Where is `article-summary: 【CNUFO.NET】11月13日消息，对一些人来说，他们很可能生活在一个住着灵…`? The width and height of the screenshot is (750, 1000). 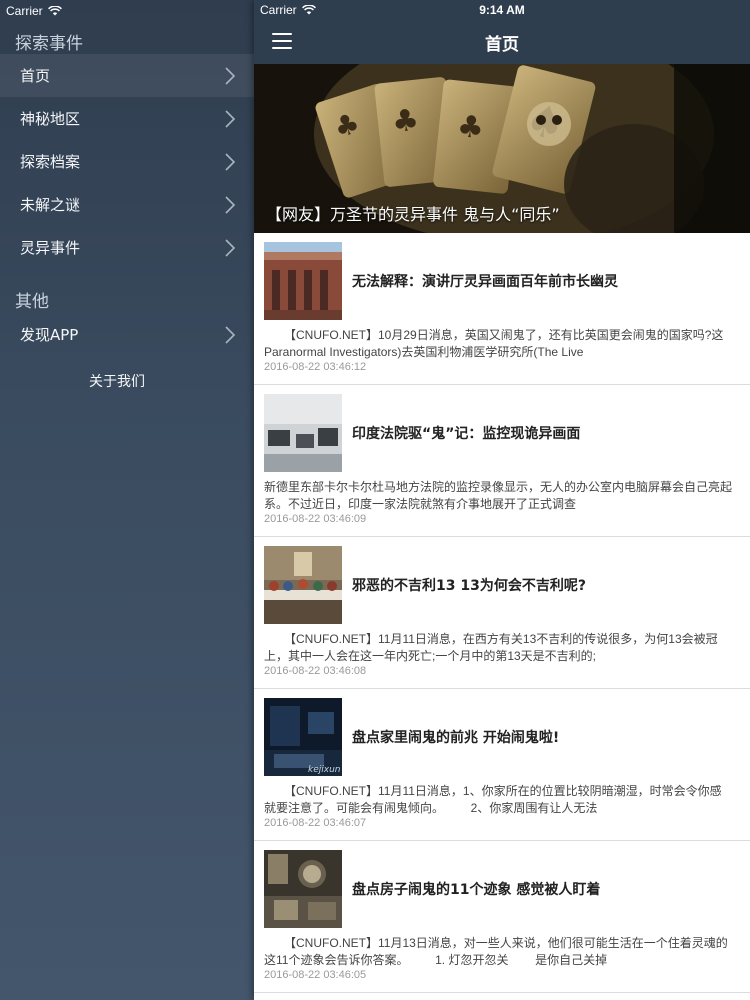 article-summary: 【CNUFO.NET】11月13日消息，对一些人来说，他们很可能生活在一个住着灵… is located at coordinates (496, 951).